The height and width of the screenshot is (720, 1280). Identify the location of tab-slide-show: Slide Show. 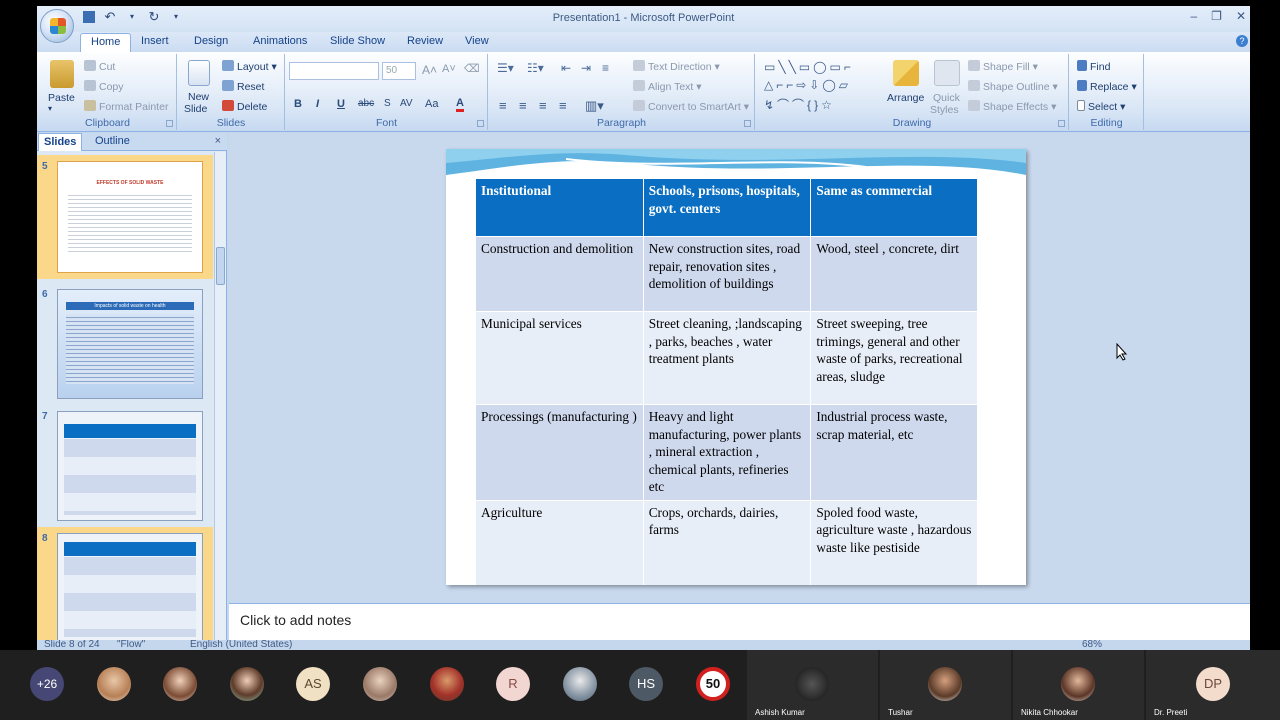
(357, 41).